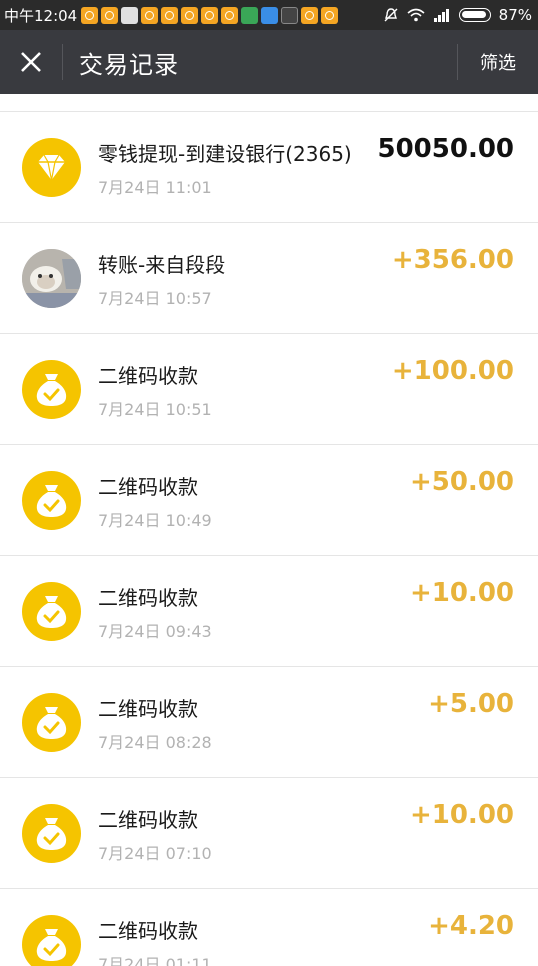  I want to click on wifi-icon, so click(416, 15).